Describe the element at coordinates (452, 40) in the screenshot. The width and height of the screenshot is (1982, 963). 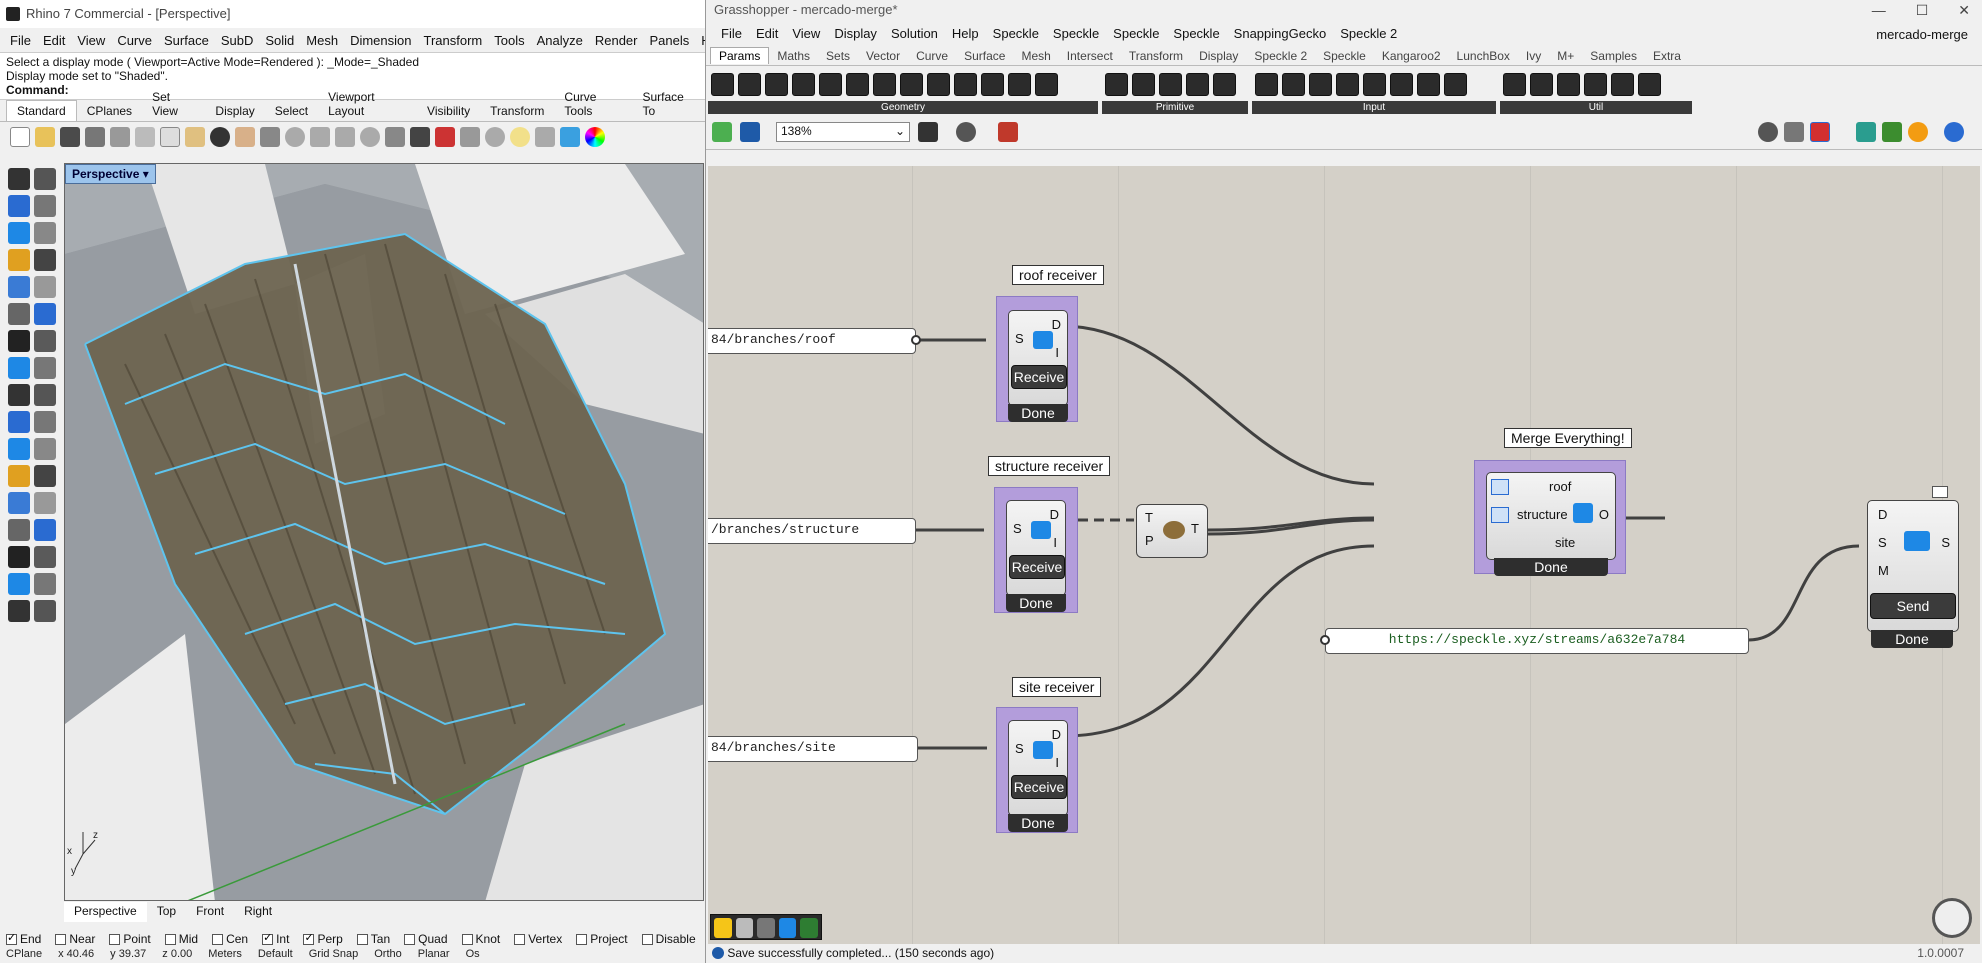
I see `rhino-menu-item-9: Transform` at that location.